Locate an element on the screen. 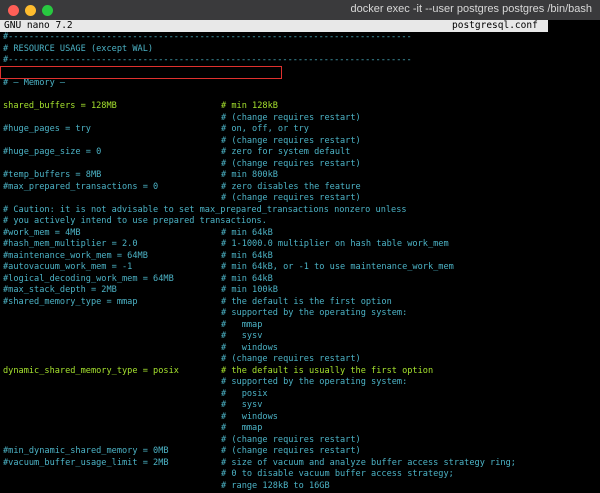  line-code: #max_stack_depth = 2MB is located at coordinates (60, 290).